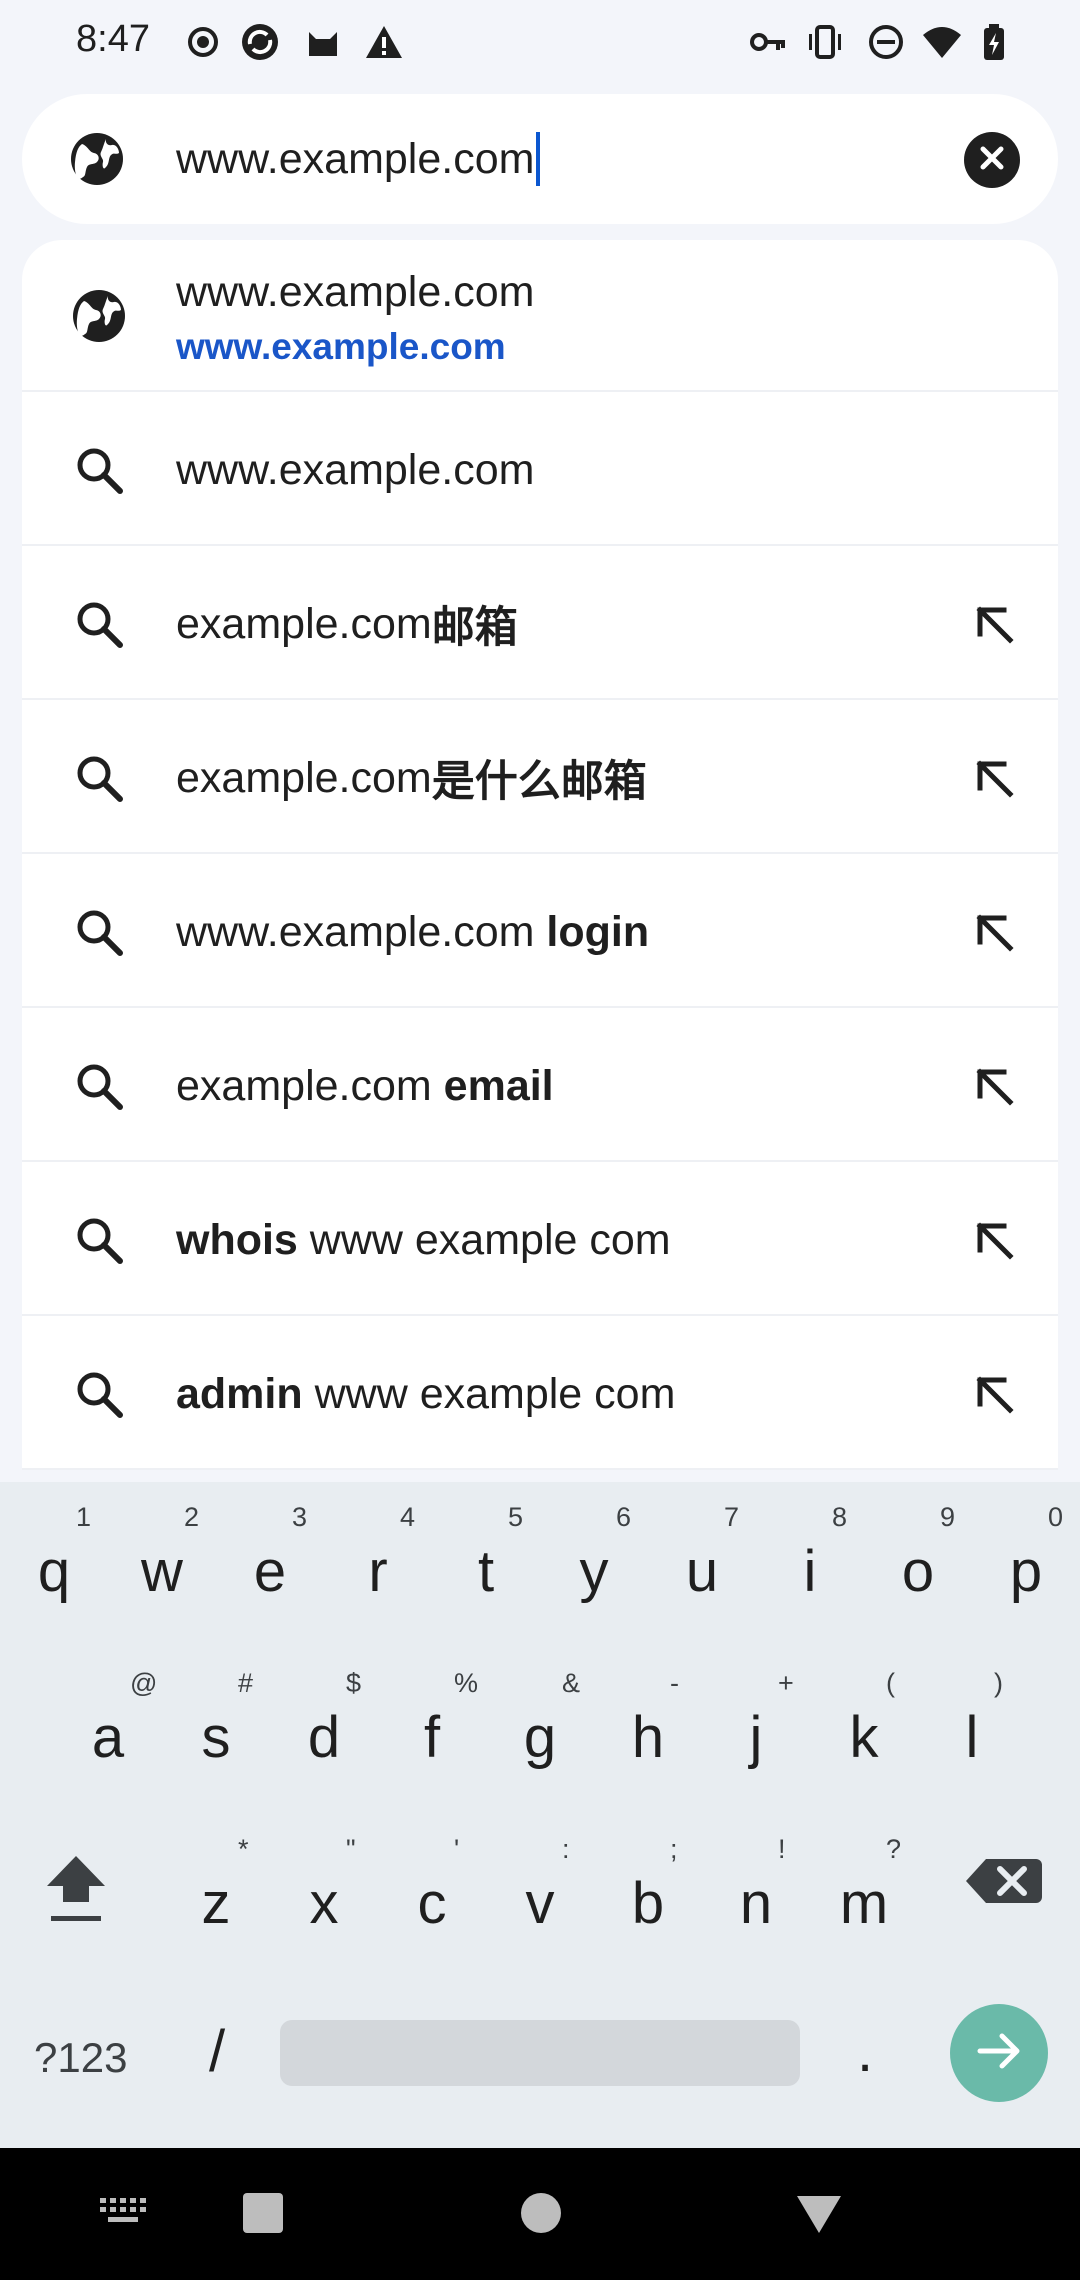 The image size is (1080, 2280). Describe the element at coordinates (516, 1517) in the screenshot. I see `key-hint: 5` at that location.